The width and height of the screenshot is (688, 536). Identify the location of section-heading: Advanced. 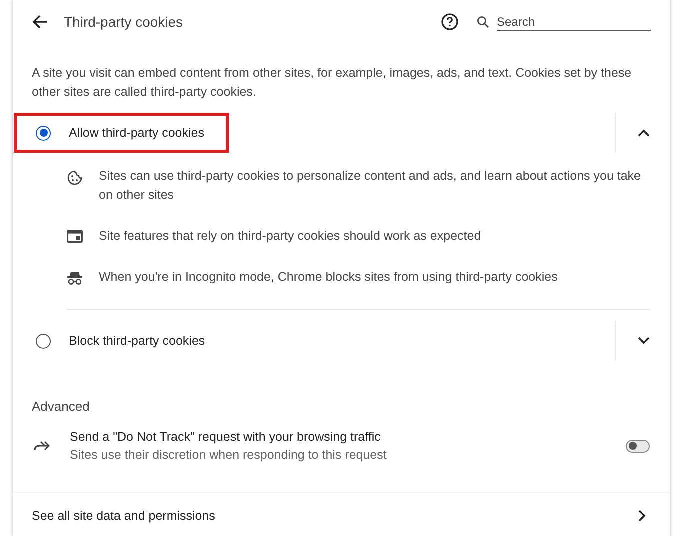
(61, 406).